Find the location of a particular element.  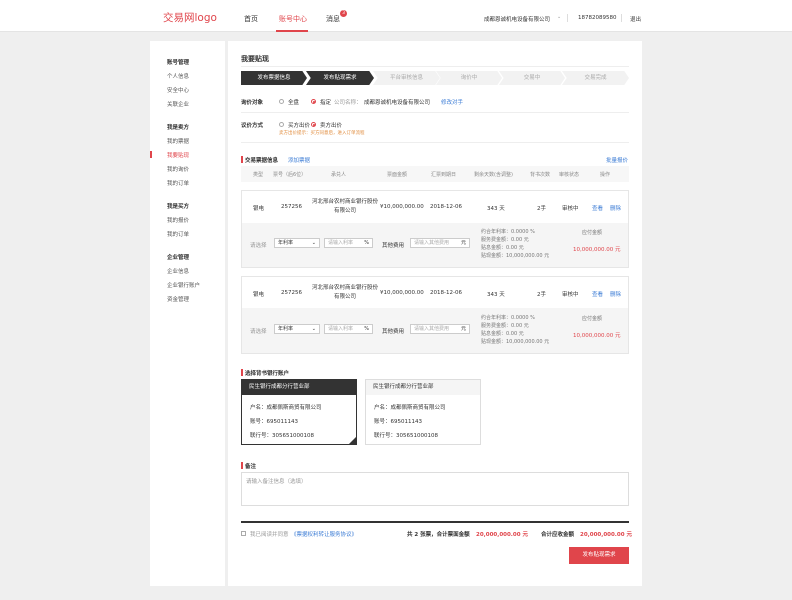

remark-textarea: 请输入备注信息（选填） is located at coordinates (435, 489).